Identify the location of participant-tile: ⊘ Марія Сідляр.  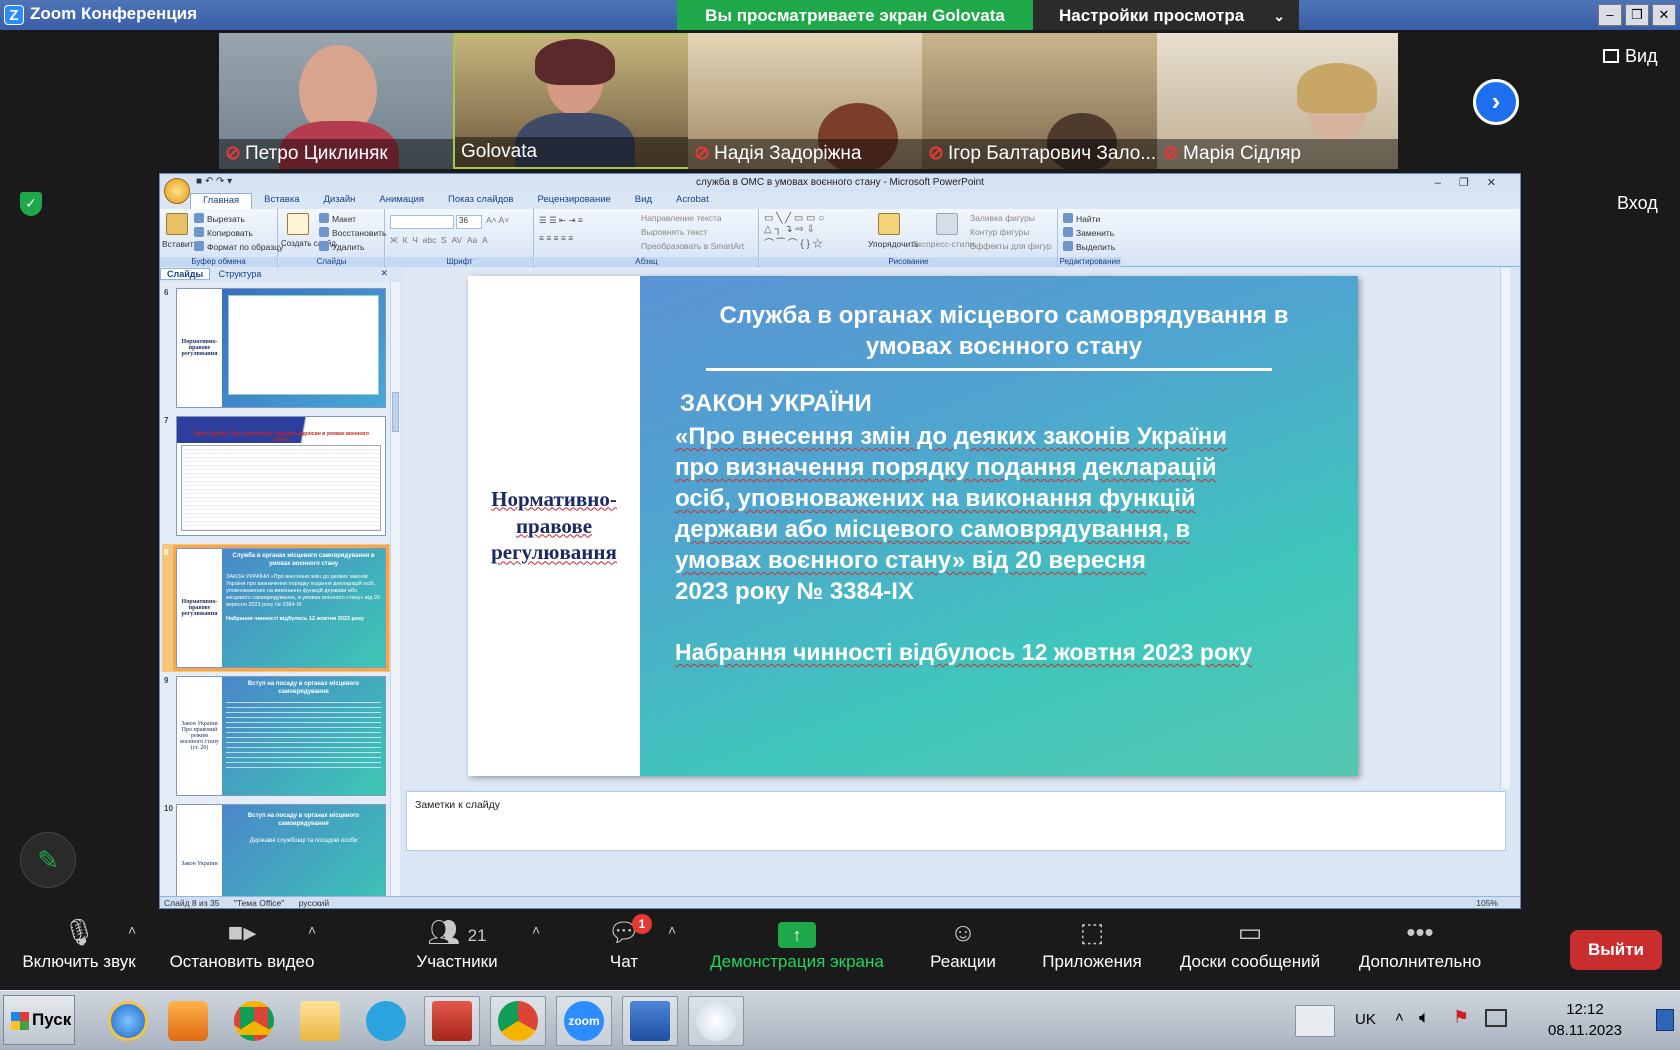
(1277, 101).